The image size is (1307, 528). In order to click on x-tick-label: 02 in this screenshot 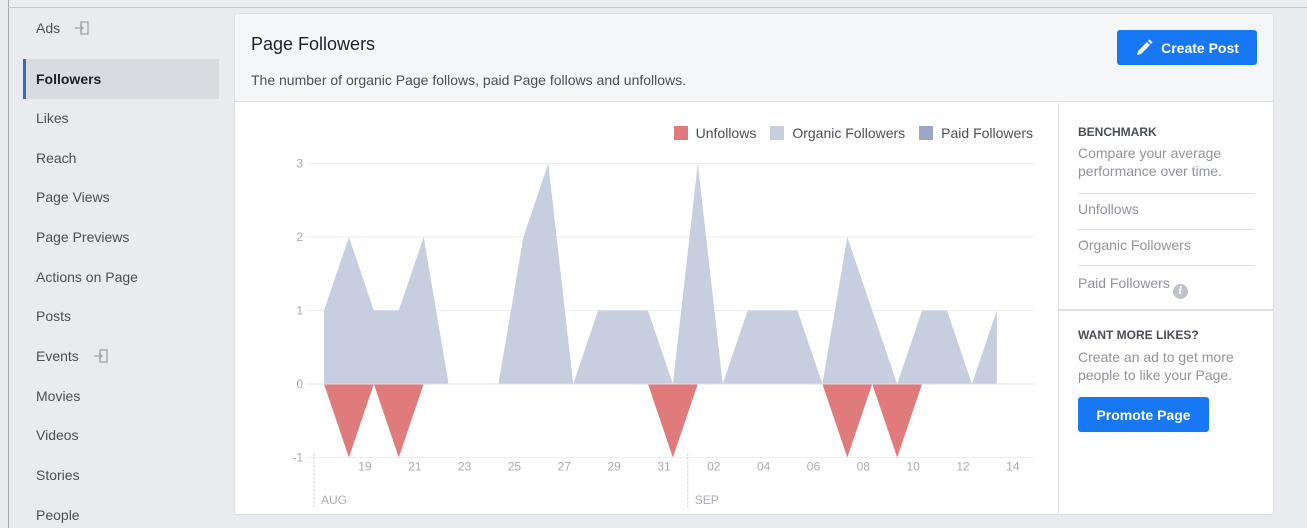, I will do `click(714, 467)`.